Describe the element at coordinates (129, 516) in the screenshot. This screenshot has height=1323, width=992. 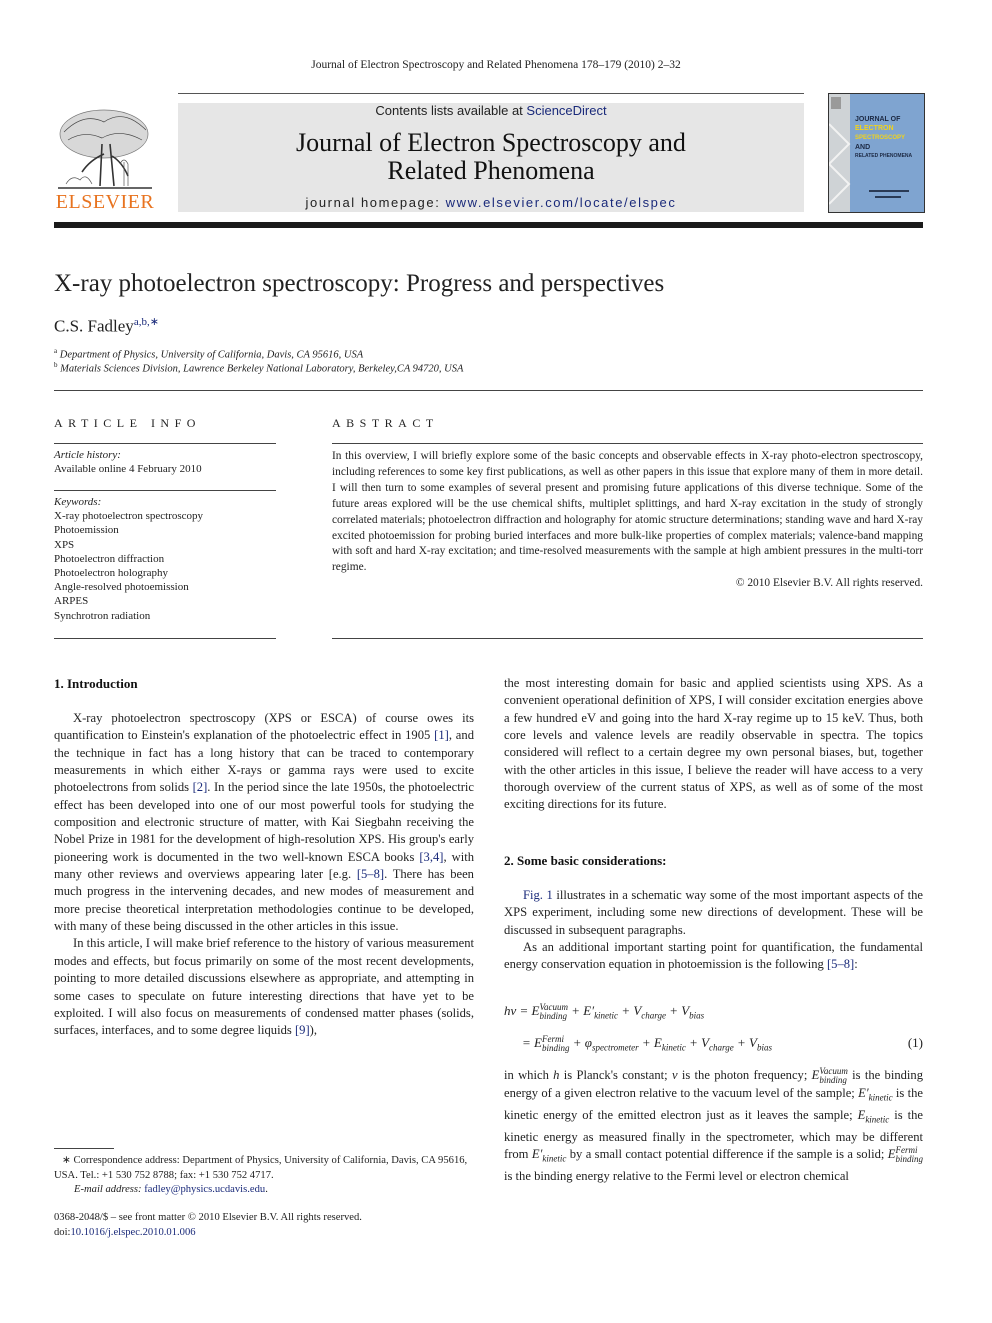
I see `keyword-item: X-ray photoelectron spectroscopy` at that location.